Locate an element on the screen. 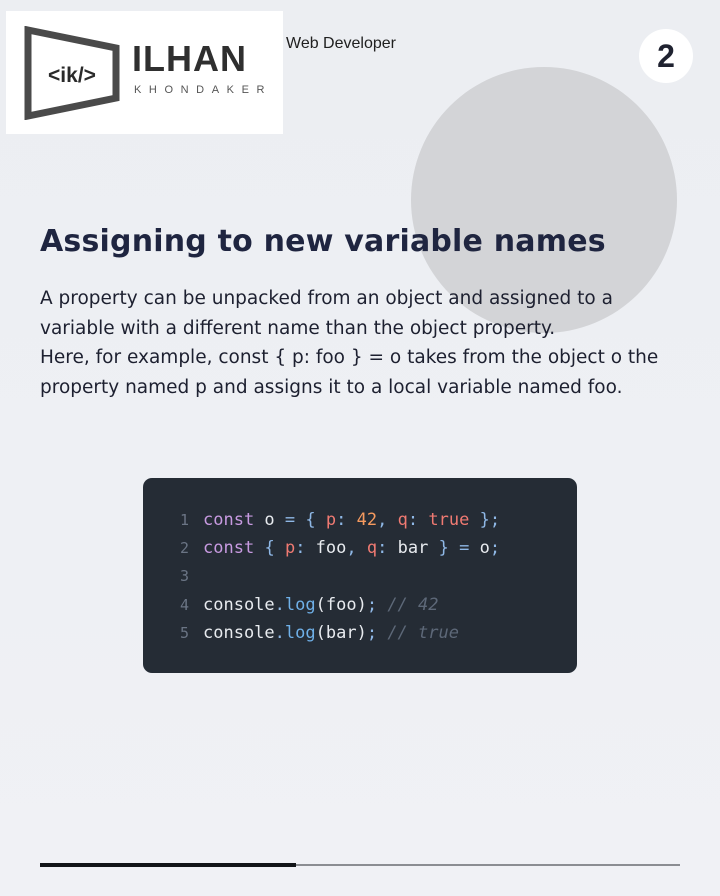  page-title: Assigning to new variable names is located at coordinates (323, 241).